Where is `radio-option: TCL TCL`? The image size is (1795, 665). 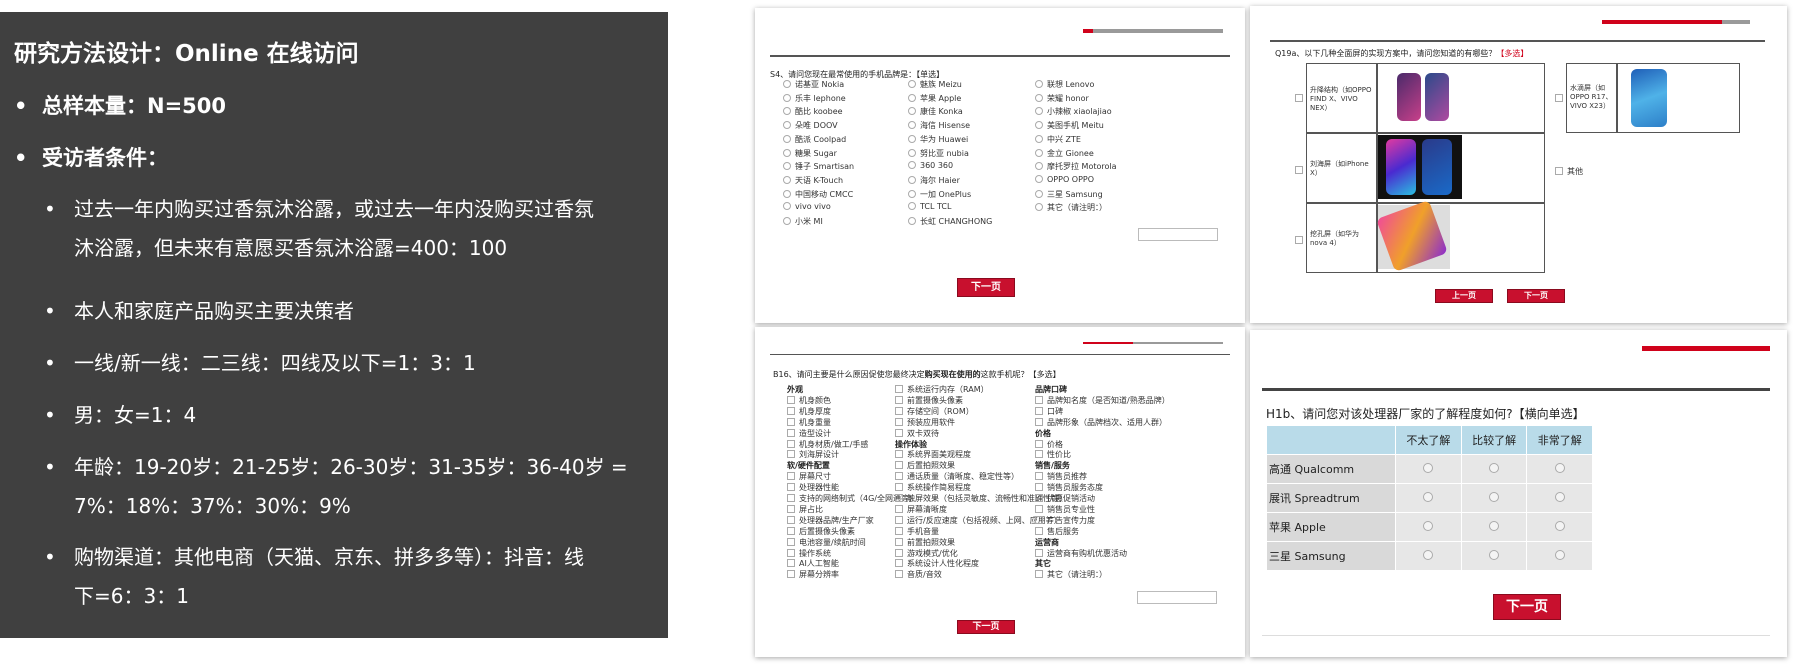
radio-option: TCL TCL is located at coordinates (929, 206).